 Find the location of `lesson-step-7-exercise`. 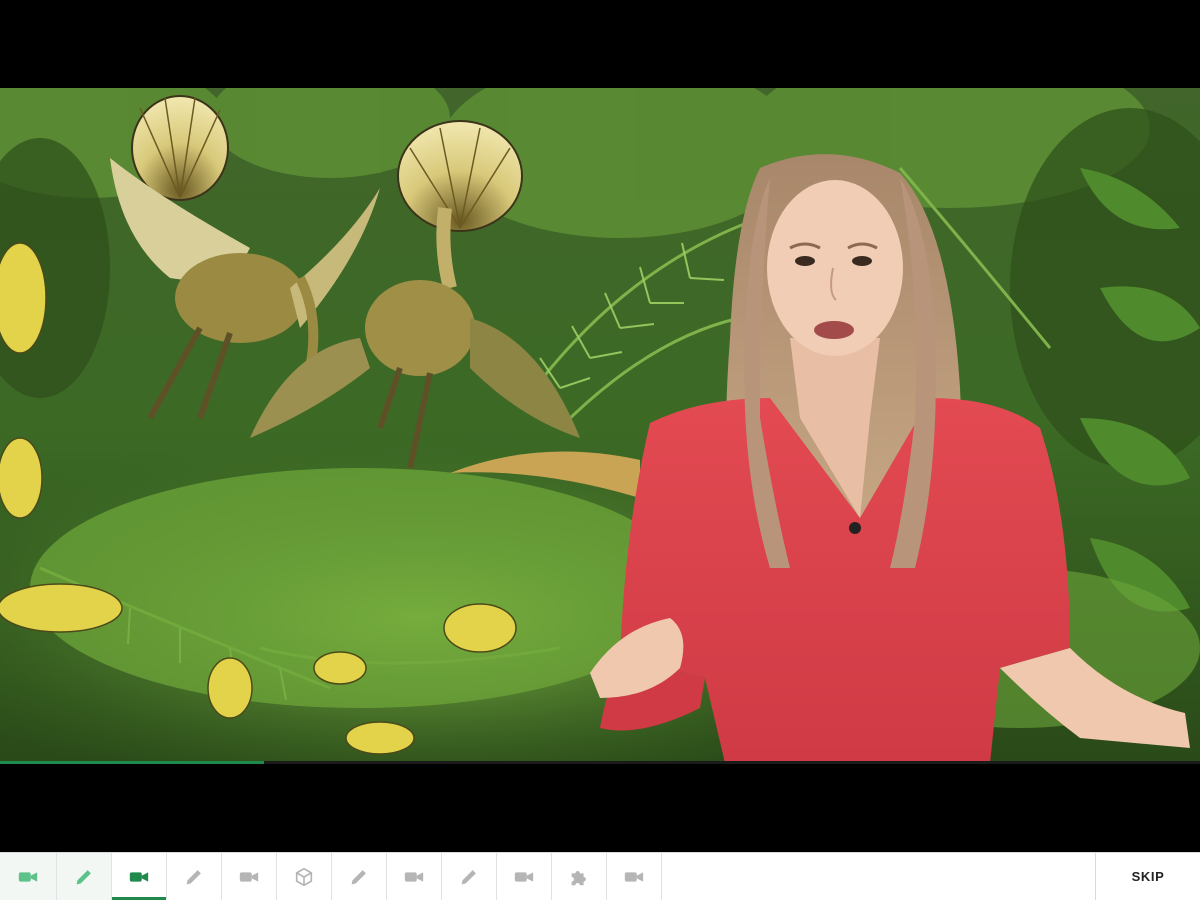

lesson-step-7-exercise is located at coordinates (359, 876).